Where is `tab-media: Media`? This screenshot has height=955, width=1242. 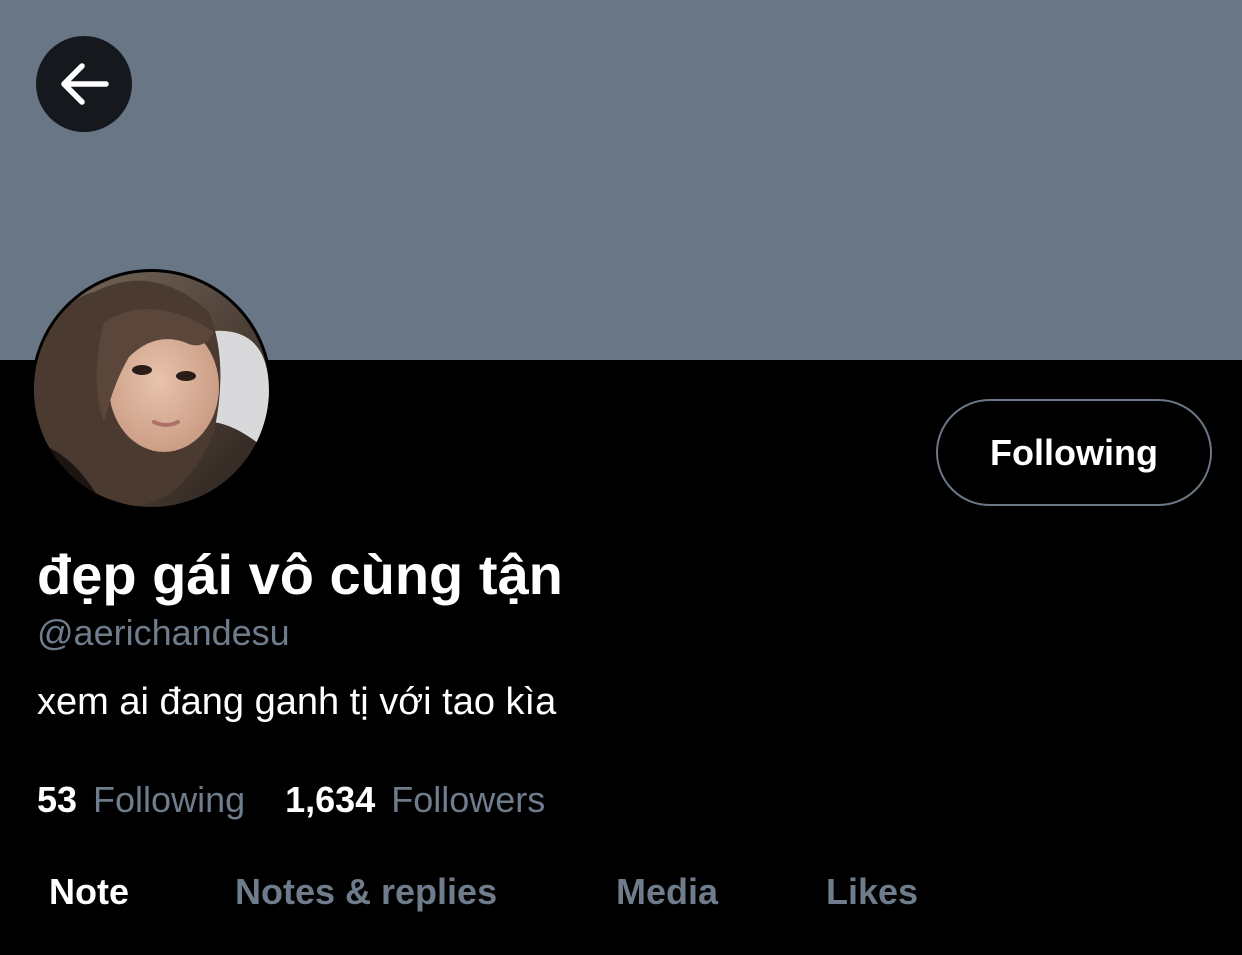 tab-media: Media is located at coordinates (667, 892).